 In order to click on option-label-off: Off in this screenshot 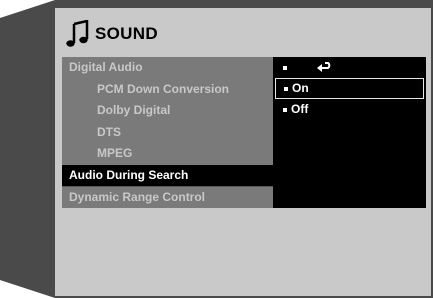, I will do `click(300, 109)`.